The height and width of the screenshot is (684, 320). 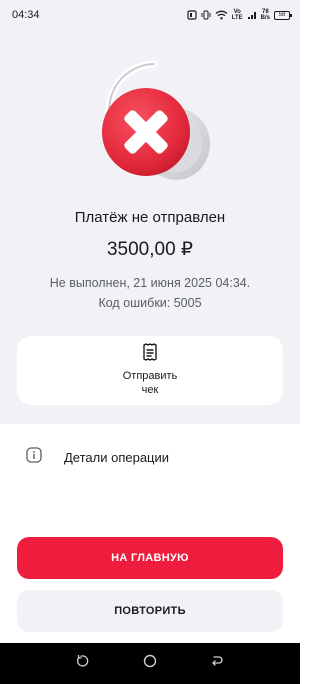 I want to click on status-time: 04:34, so click(x=26, y=15).